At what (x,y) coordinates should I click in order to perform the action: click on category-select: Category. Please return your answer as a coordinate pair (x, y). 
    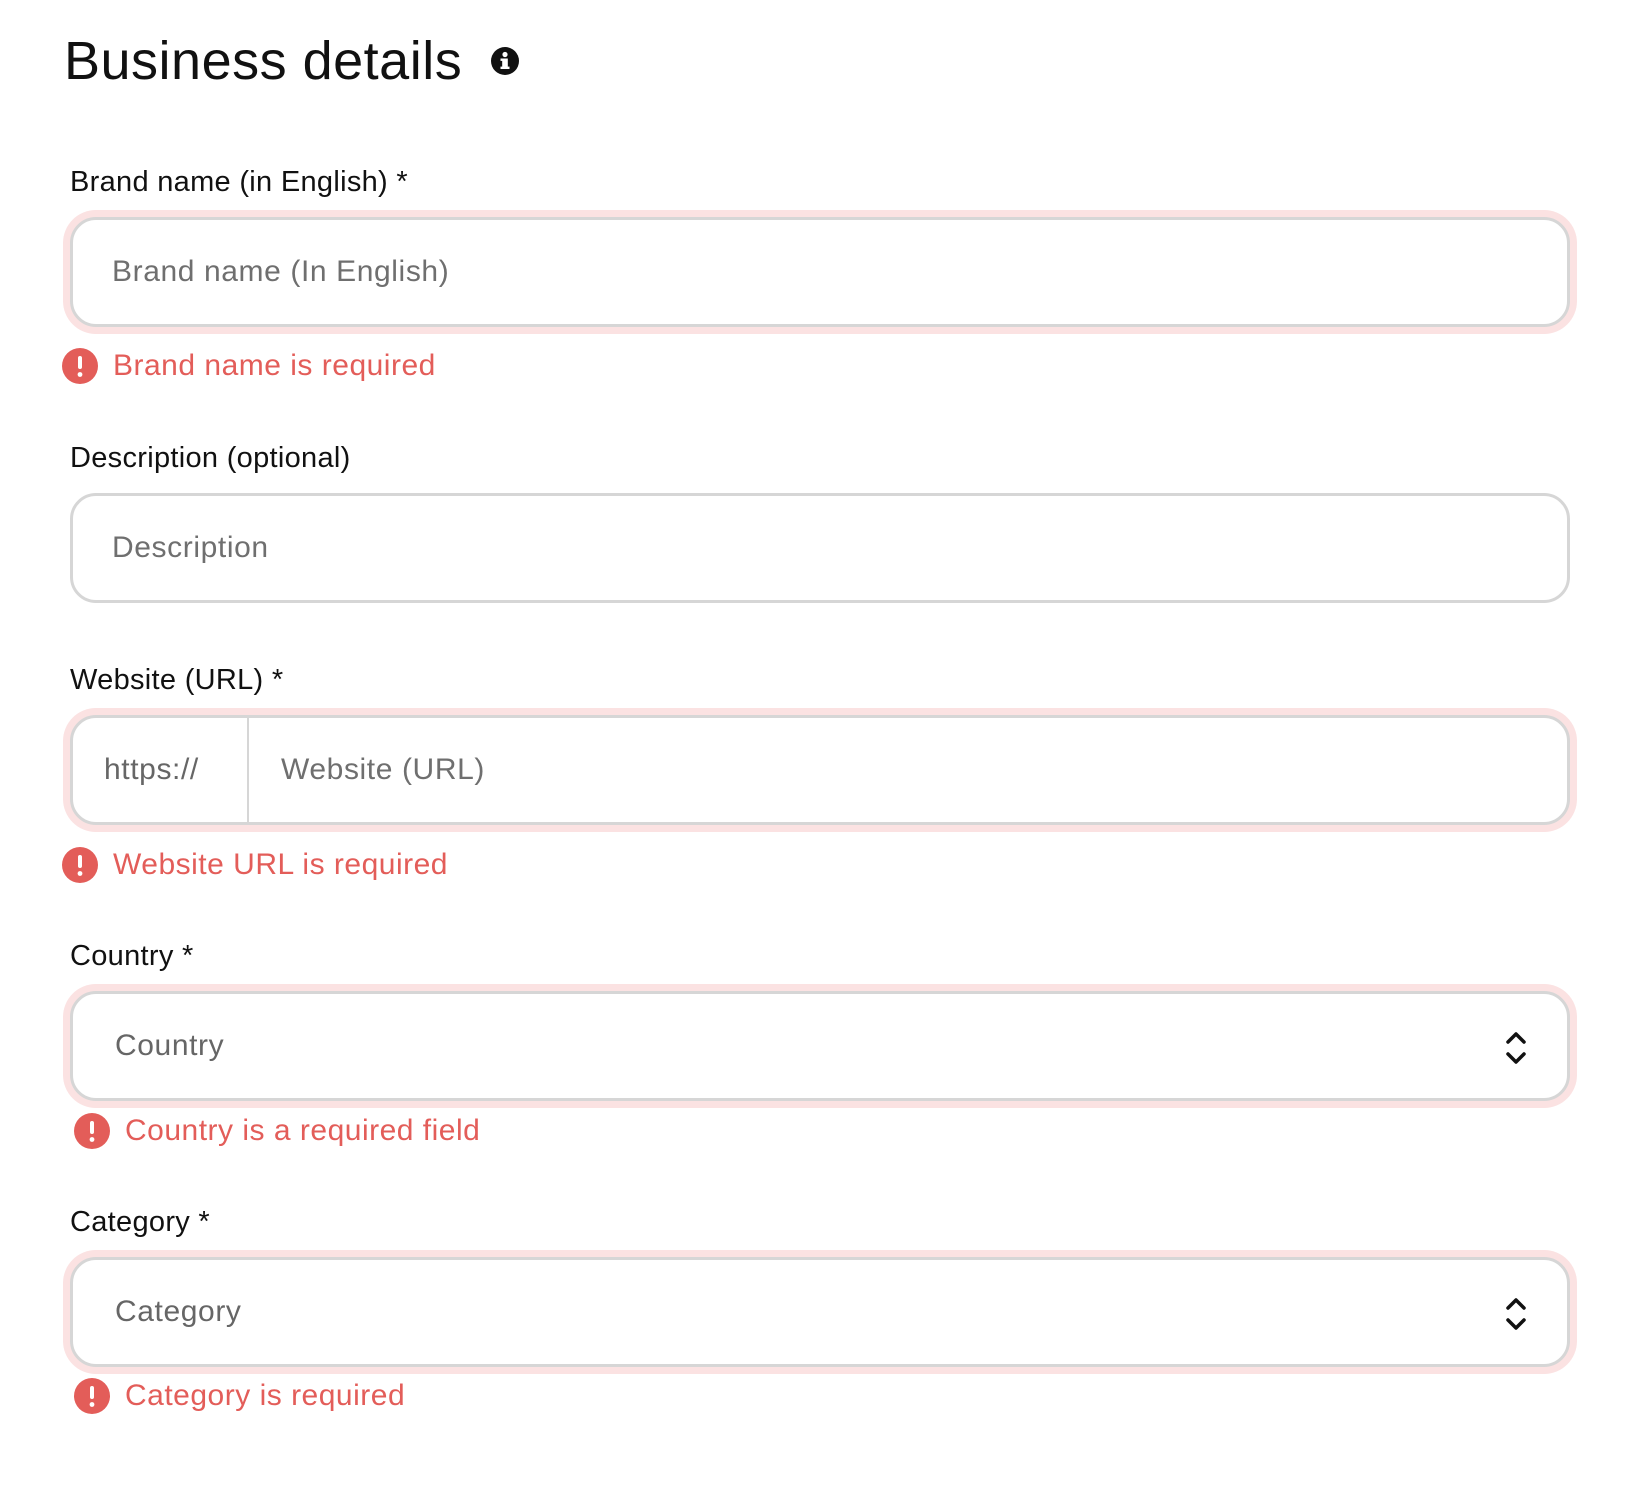
    Looking at the image, I should click on (820, 1312).